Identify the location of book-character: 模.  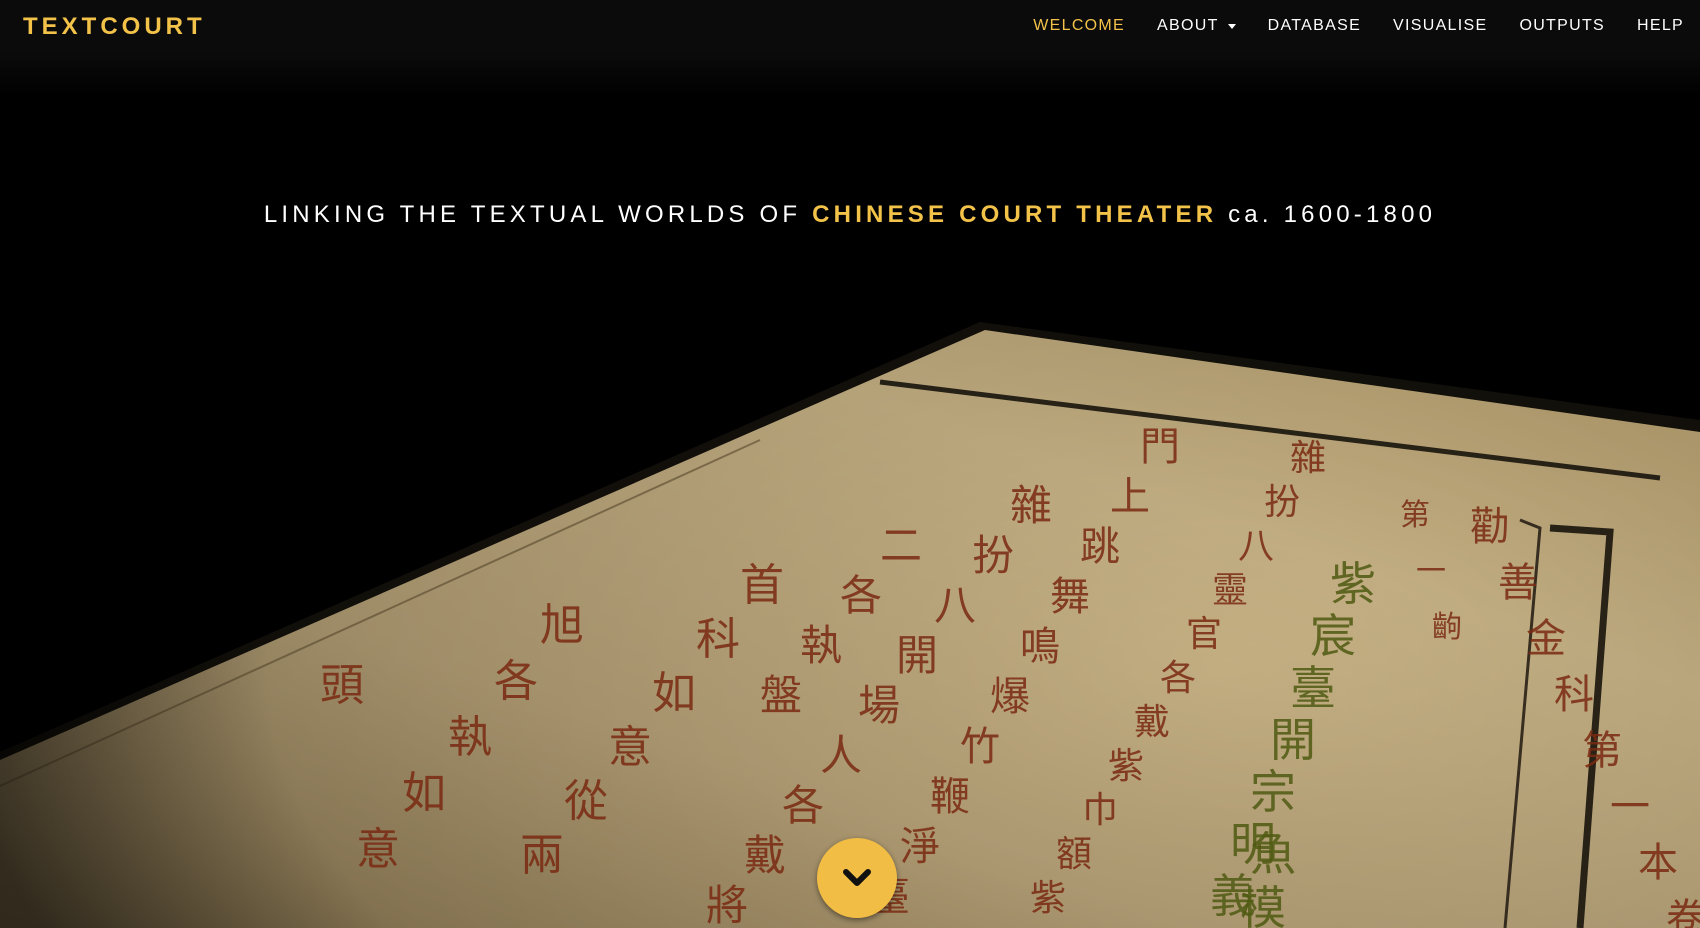
(1263, 904).